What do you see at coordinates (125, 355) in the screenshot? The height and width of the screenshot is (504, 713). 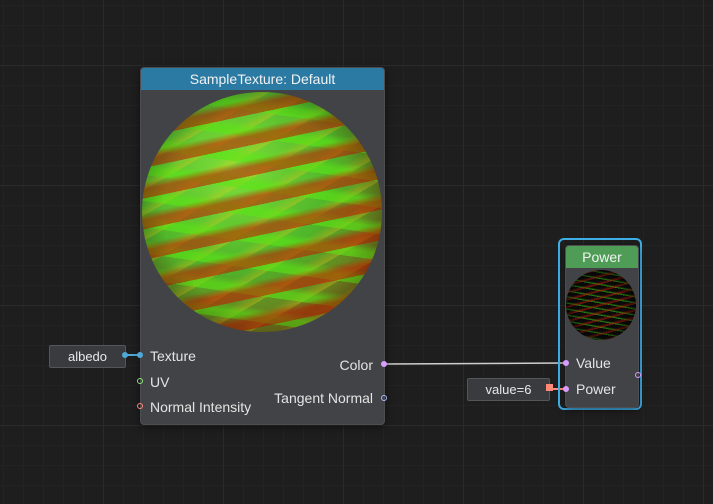 I see `albedo-output-port` at bounding box center [125, 355].